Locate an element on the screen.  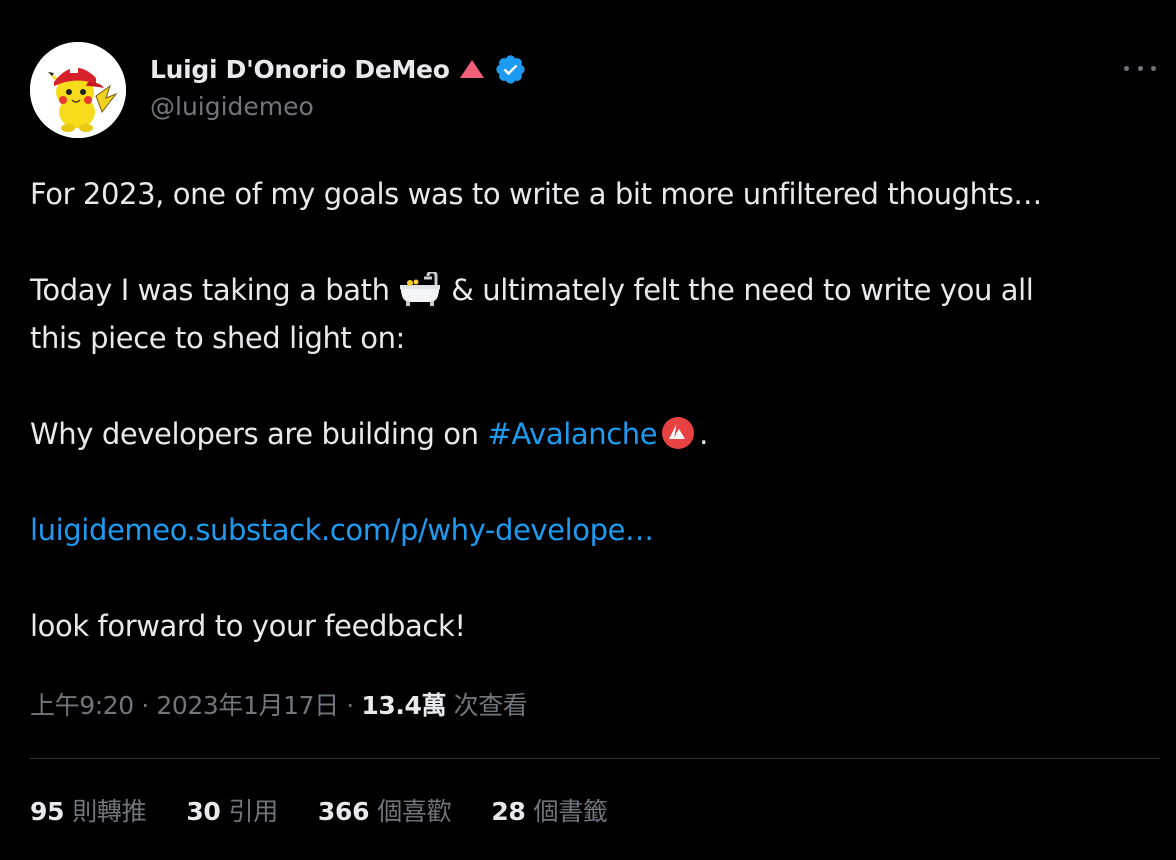
tweet-line-2-start: Today I was taking a bath is located at coordinates (214, 290).